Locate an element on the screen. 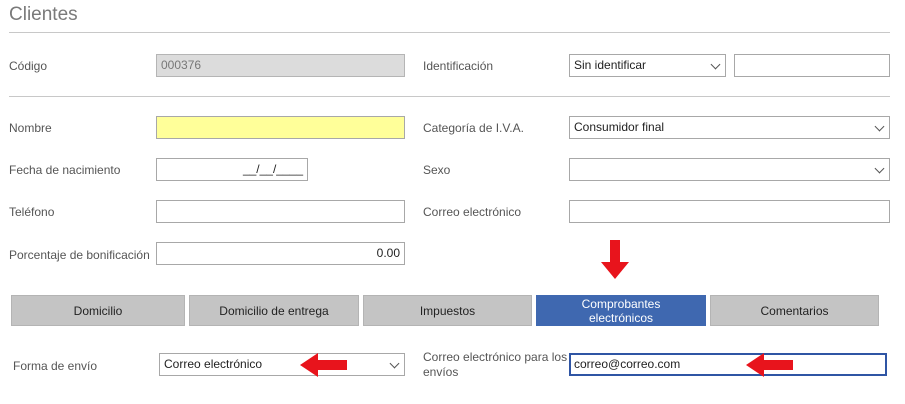  codigo-field: 000376 is located at coordinates (280, 65).